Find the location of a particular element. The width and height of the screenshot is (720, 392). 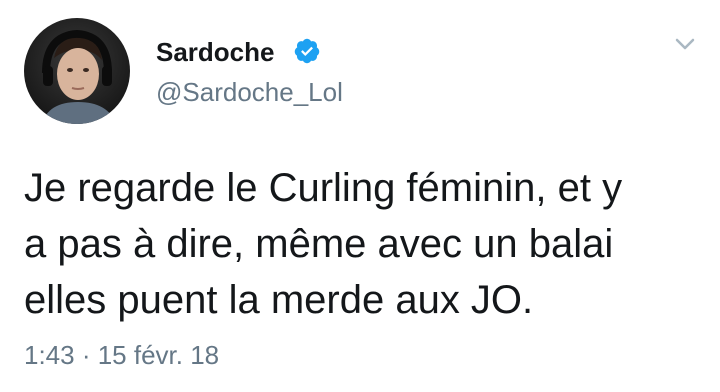

verified-badge-icon is located at coordinates (307, 51).